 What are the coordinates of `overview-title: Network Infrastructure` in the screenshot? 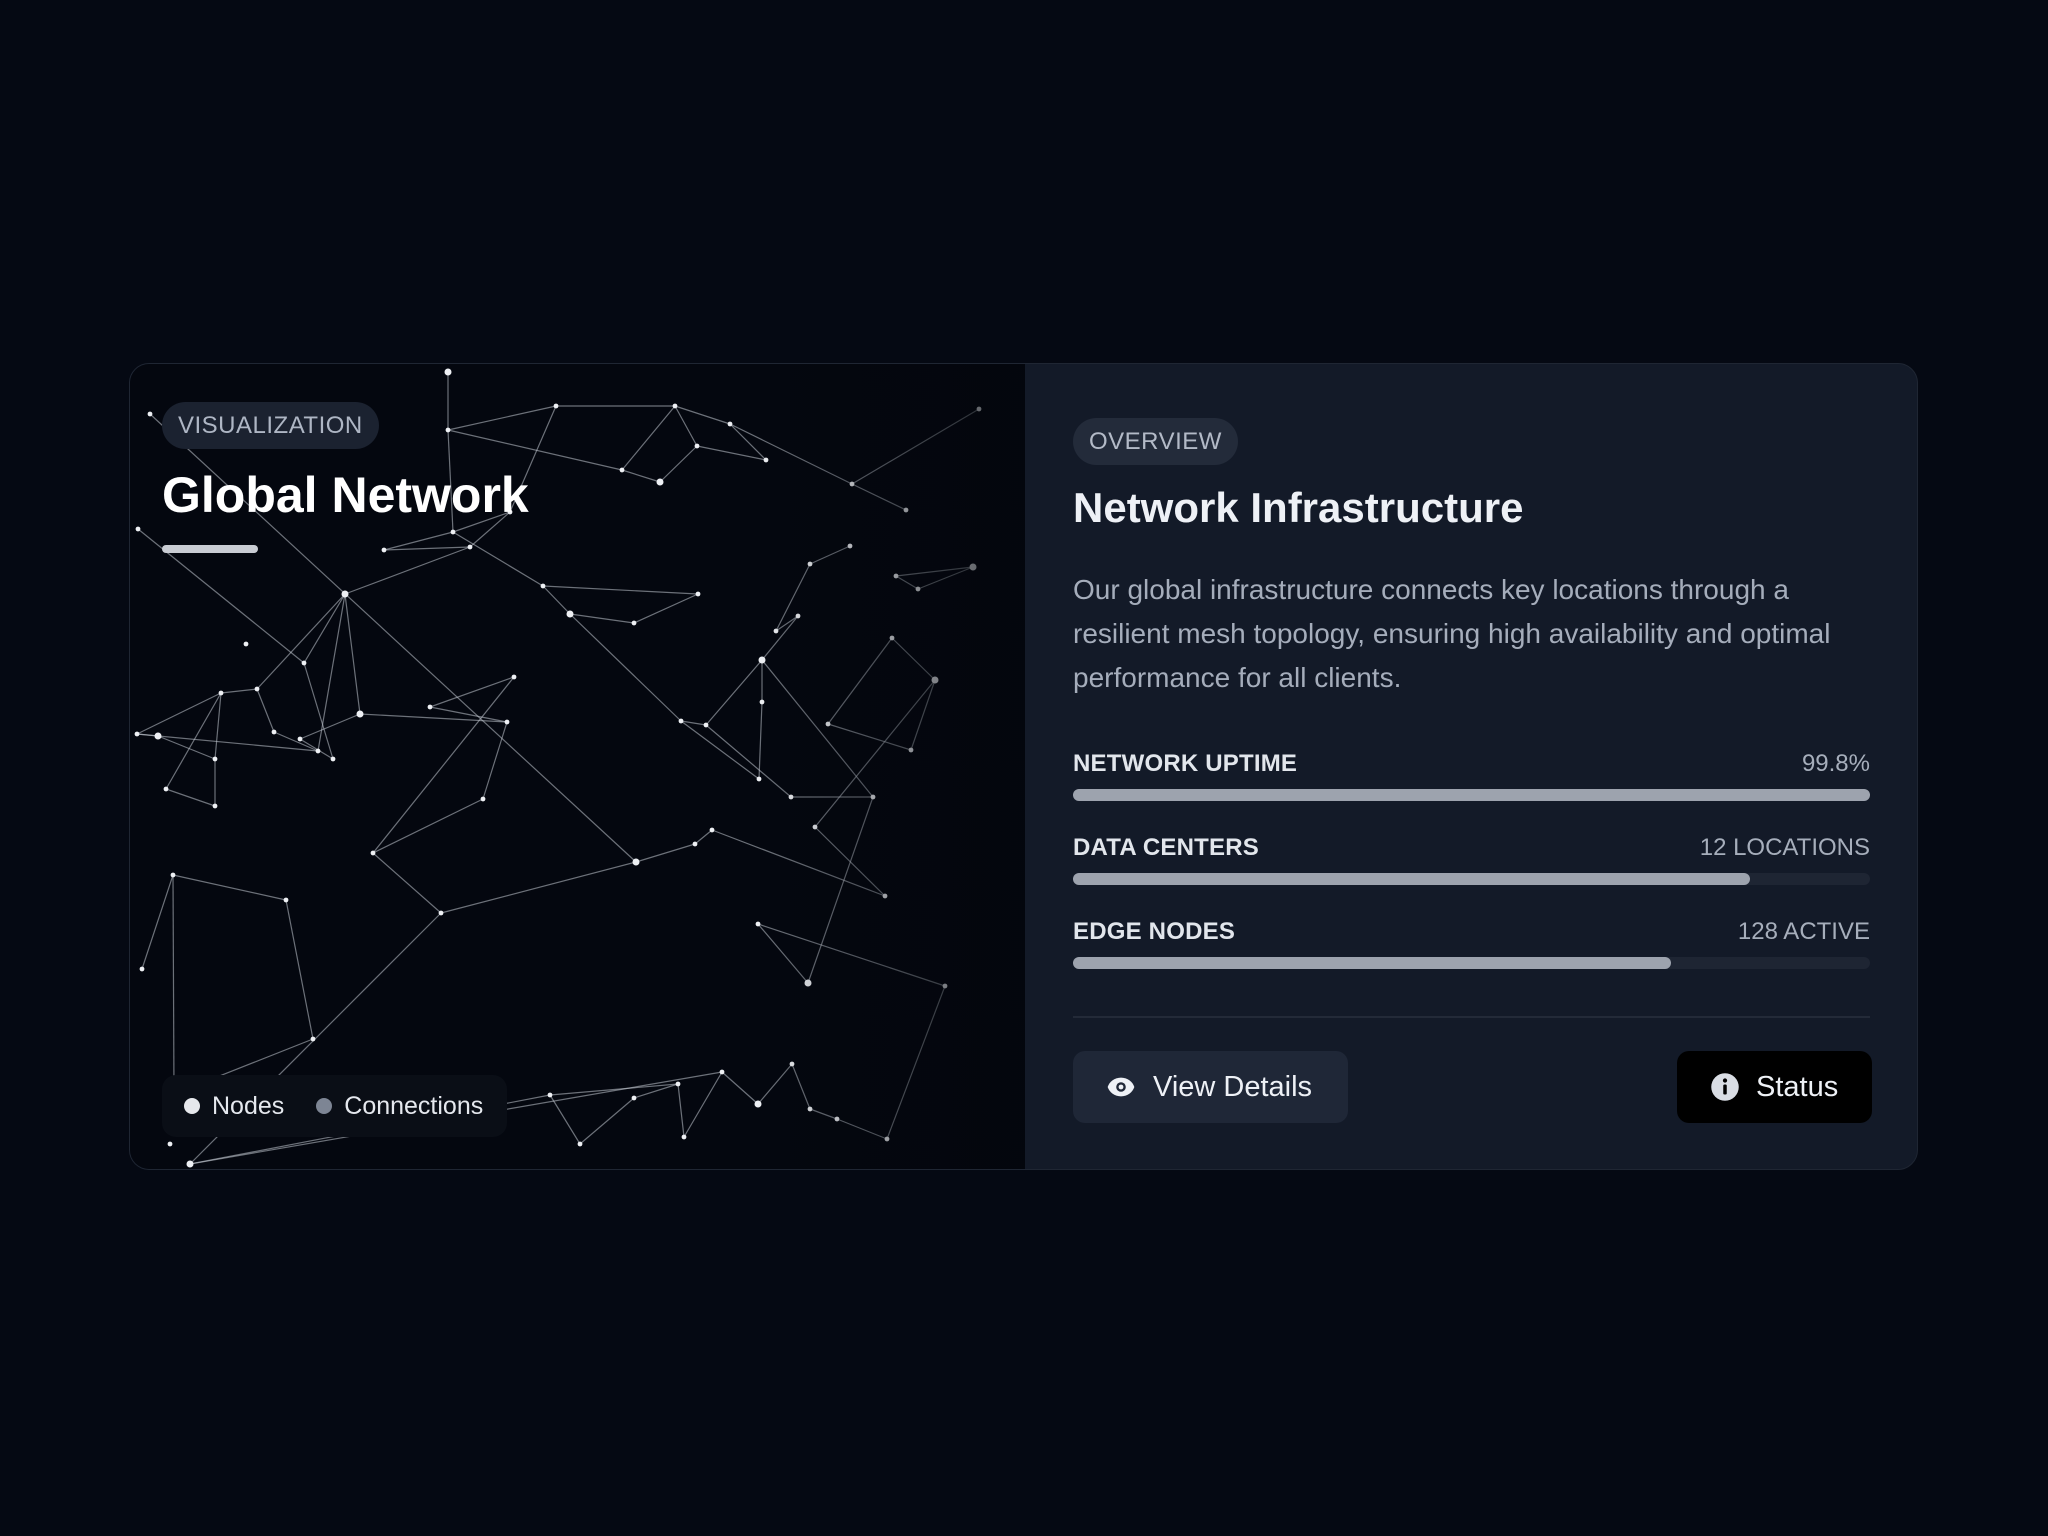 It's located at (1298, 507).